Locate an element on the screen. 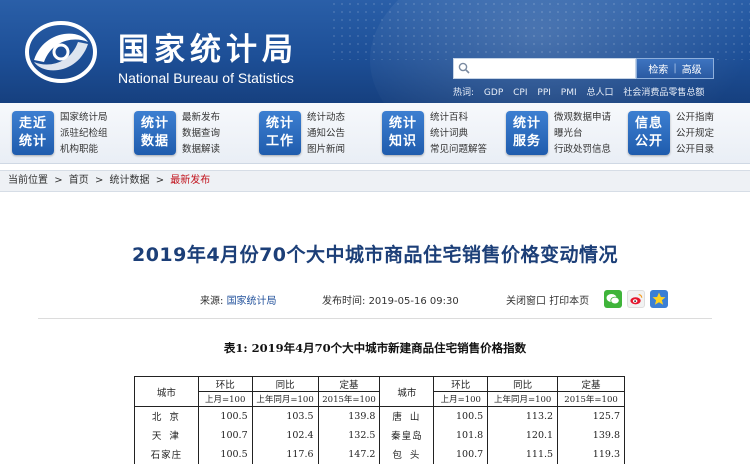 The width and height of the screenshot is (750, 464). hot-word-link: PPI is located at coordinates (544, 93).